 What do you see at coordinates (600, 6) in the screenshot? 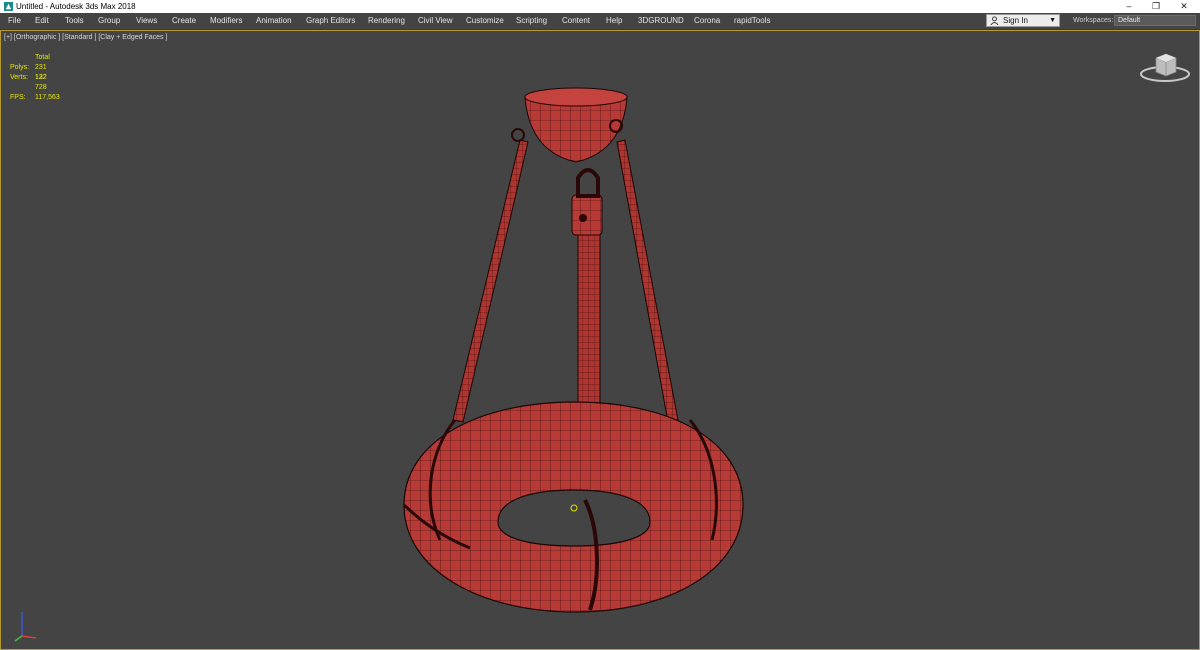
I see `title-bar: Untitled - Autodesk 3ds Max 2018 – ❐ ✕` at bounding box center [600, 6].